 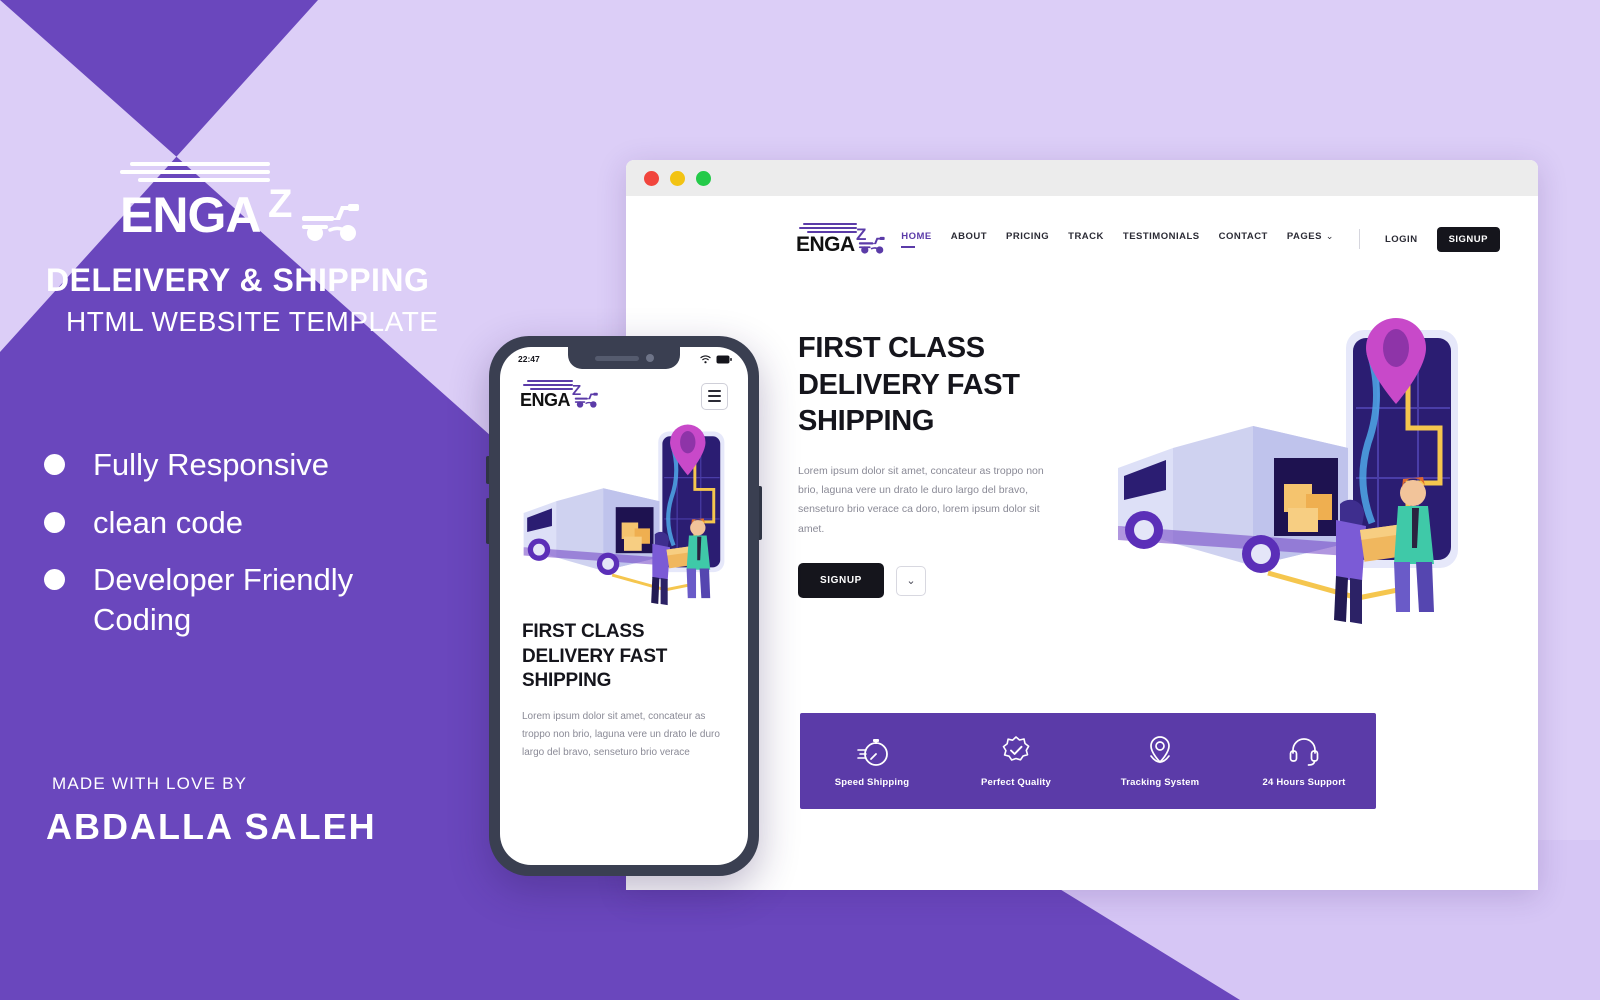 I want to click on list-item: Developer Friendly Coding, so click(x=304, y=599).